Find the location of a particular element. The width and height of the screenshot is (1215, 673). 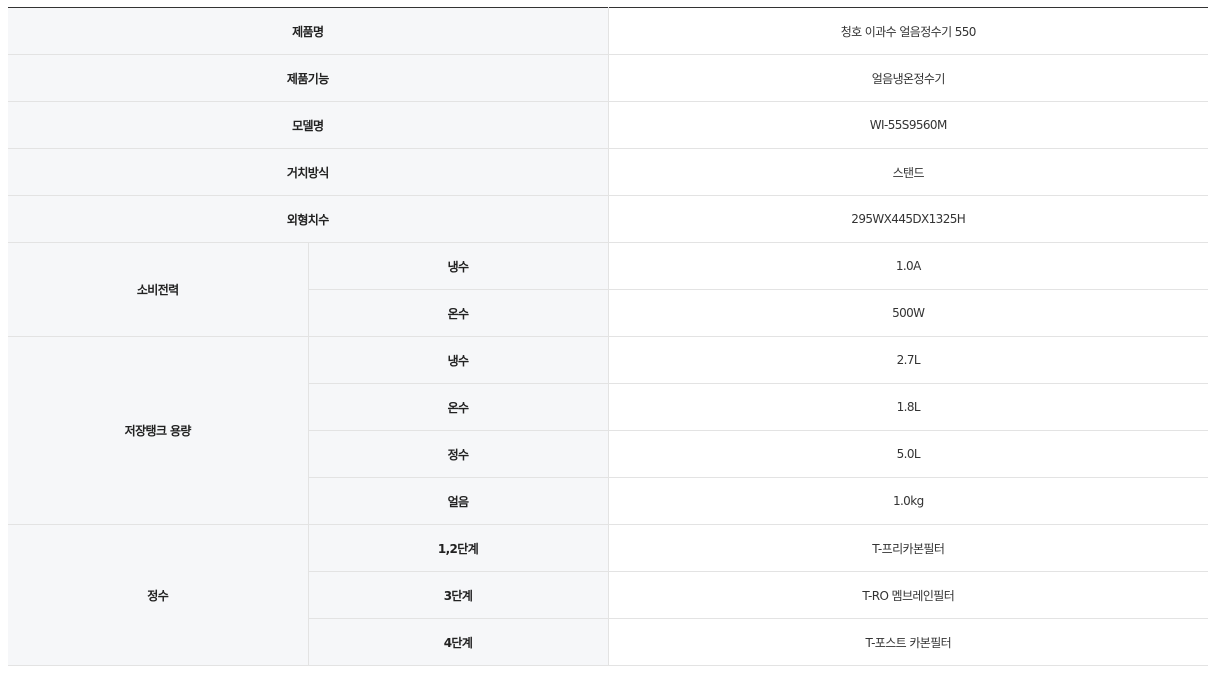

row-label-dimensions: 외형치수 is located at coordinates (308, 219).